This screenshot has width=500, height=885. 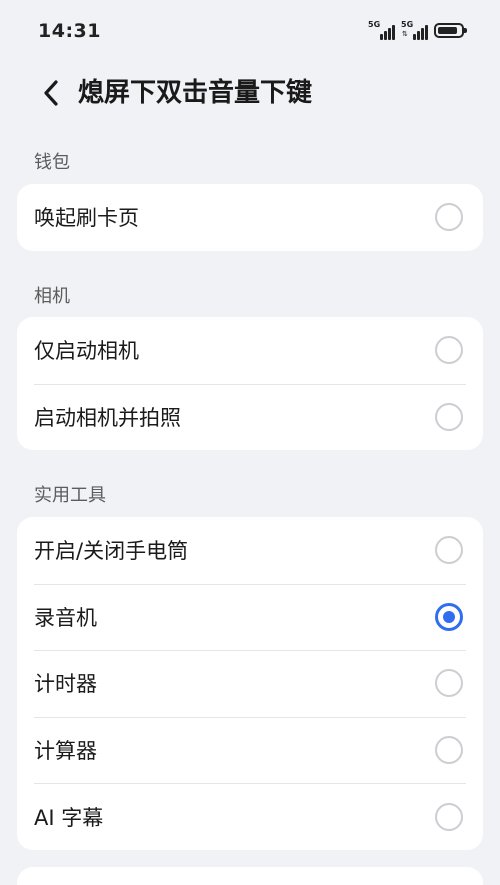 I want to click on back-button, so click(x=51, y=93).